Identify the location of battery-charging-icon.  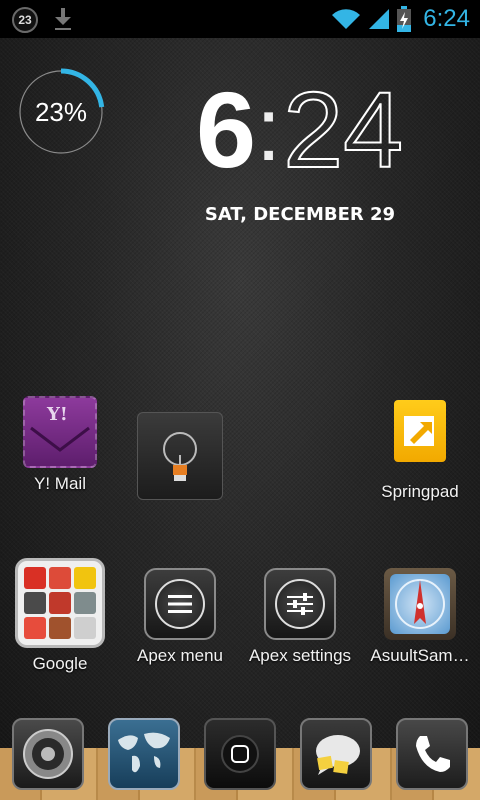
(404, 19).